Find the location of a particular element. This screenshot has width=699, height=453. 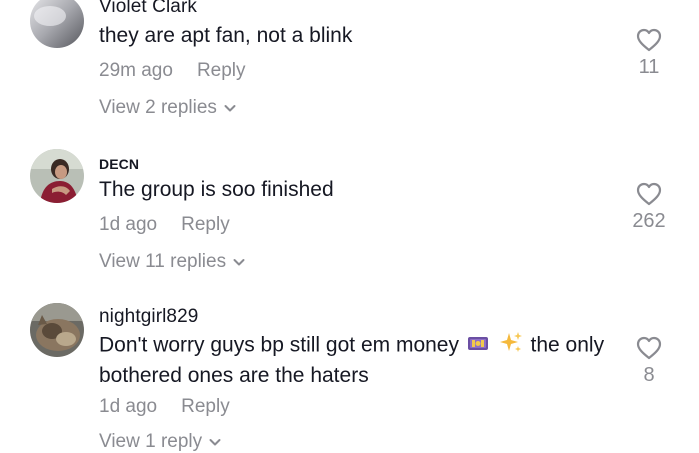

money-with-wings-emoji is located at coordinates (478, 346).